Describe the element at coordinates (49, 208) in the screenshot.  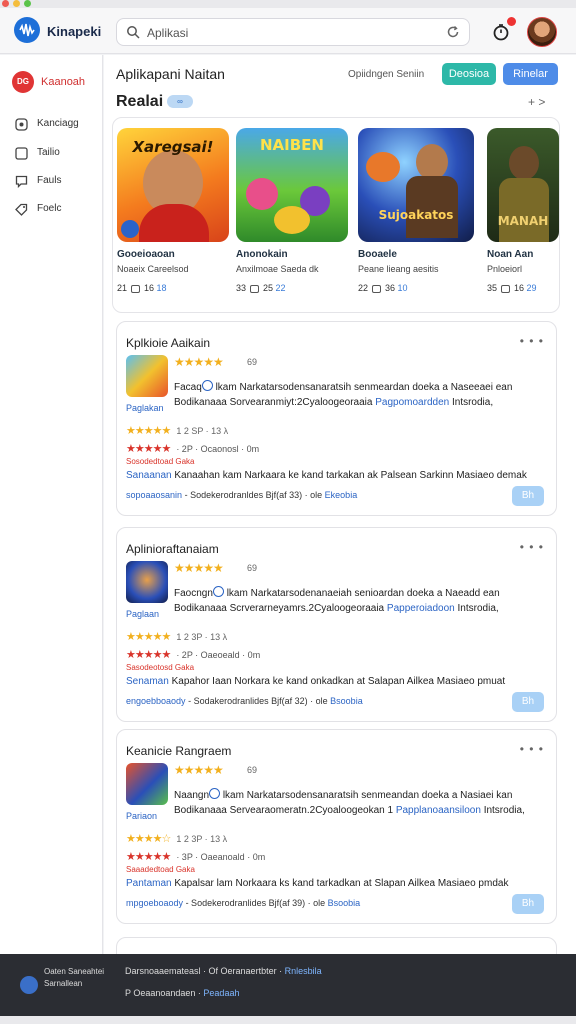
I see `sidebar-item-label: Foelc` at that location.